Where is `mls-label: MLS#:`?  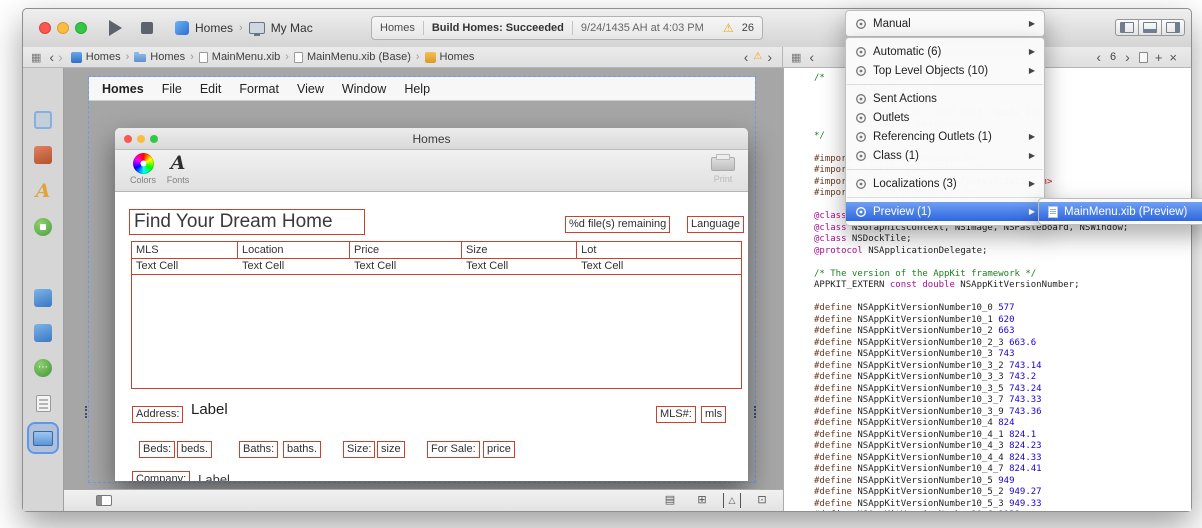
mls-label: MLS#: is located at coordinates (676, 414).